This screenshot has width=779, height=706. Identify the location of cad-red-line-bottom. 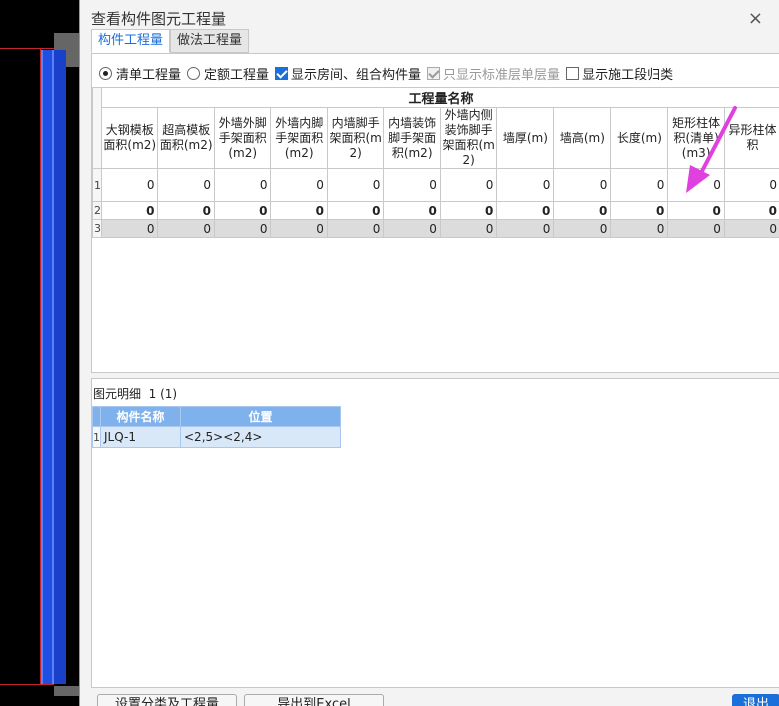
(27, 684).